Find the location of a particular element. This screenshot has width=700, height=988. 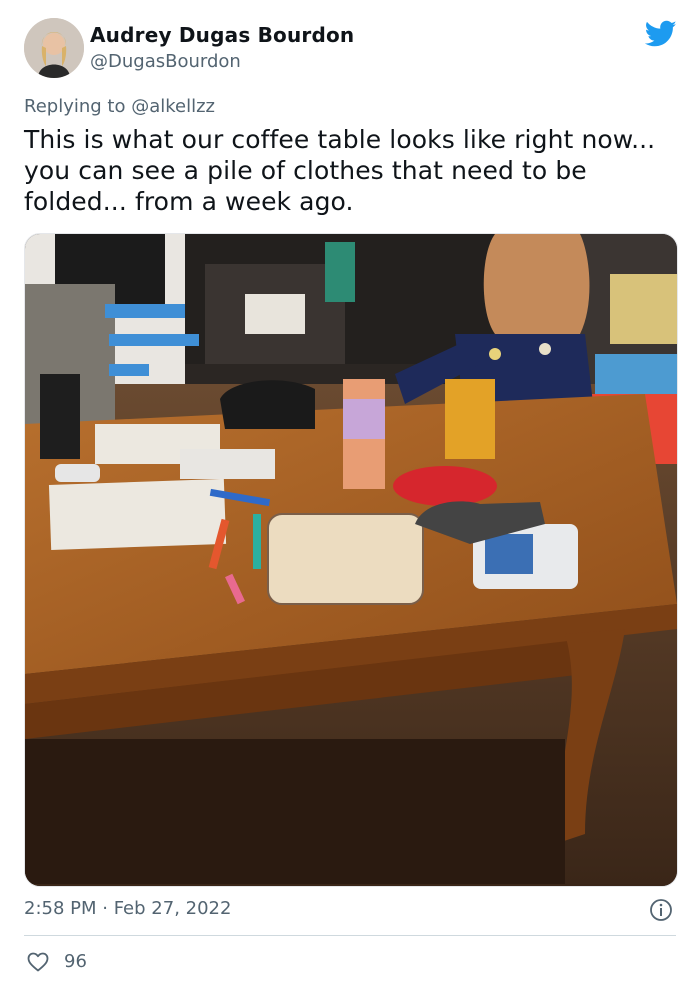

like-count: 96 is located at coordinates (75, 961).